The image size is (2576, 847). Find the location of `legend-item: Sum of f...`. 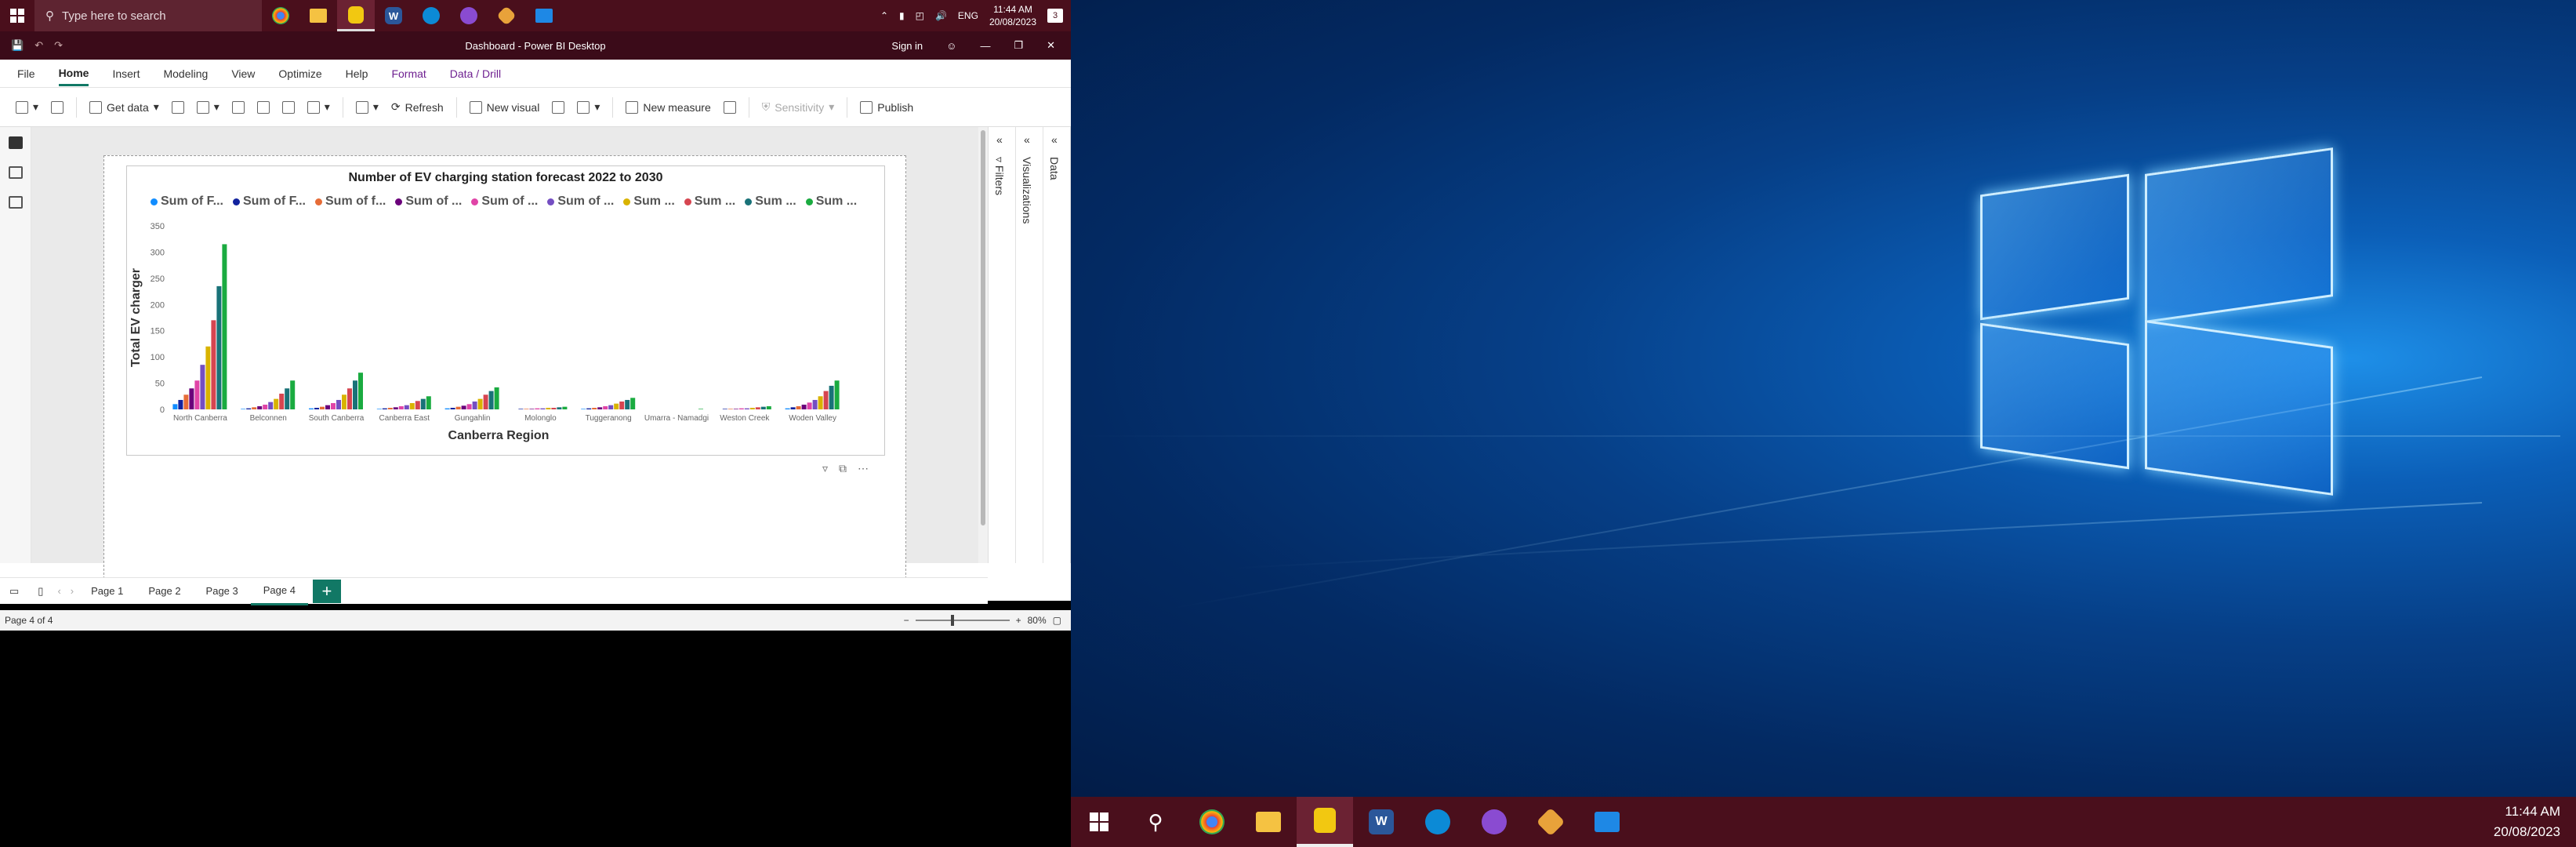

legend-item: Sum of f... is located at coordinates (351, 201).